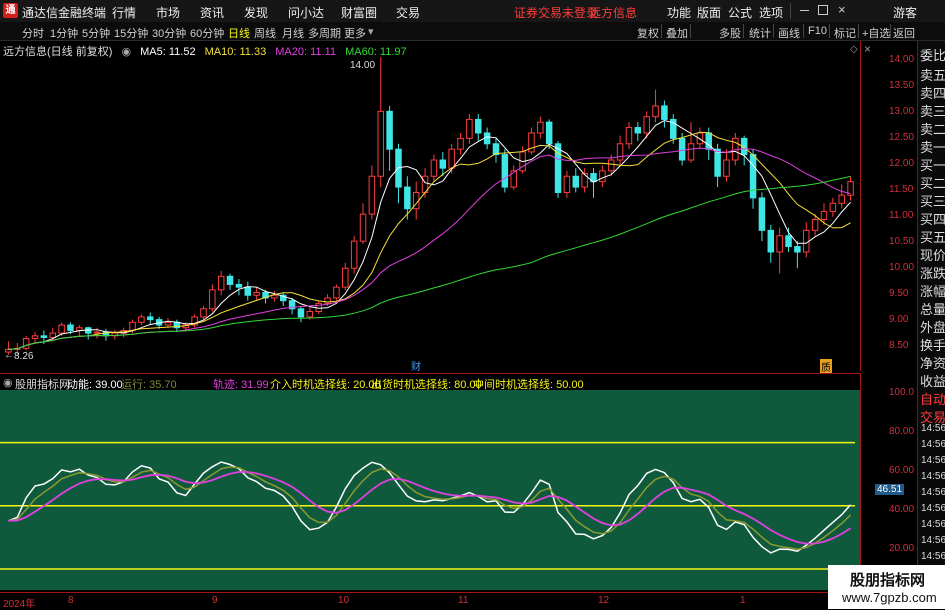  What do you see at coordinates (355, 33) in the screenshot?
I see `period-more: 更多` at bounding box center [355, 33].